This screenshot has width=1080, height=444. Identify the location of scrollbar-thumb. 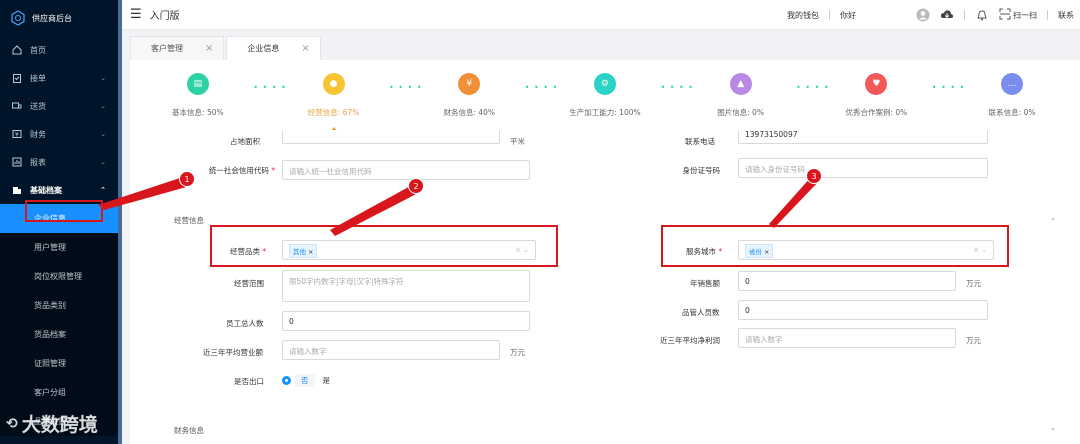
(120, 222).